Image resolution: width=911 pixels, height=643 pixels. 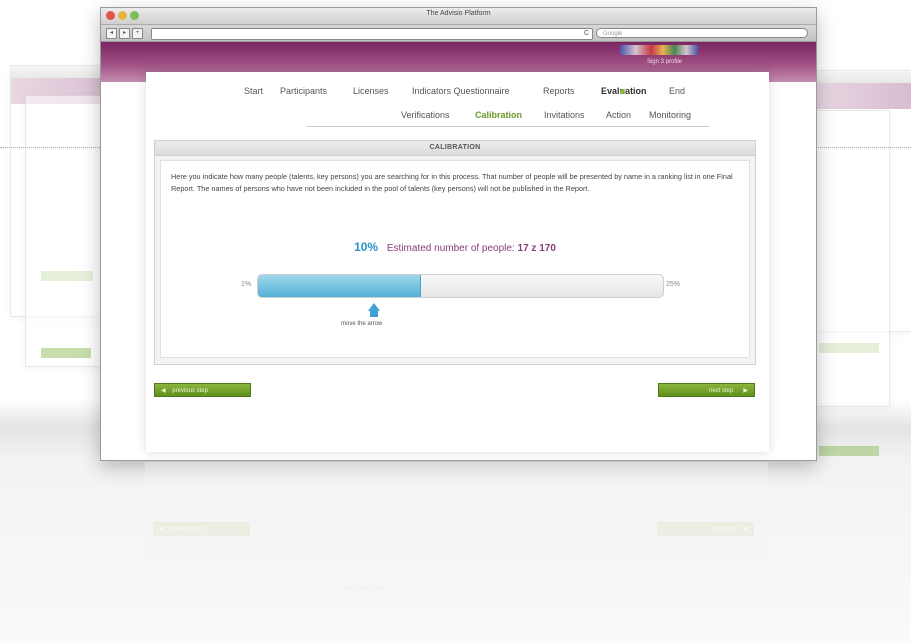 What do you see at coordinates (745, 391) in the screenshot?
I see `chevron-right-icon: ▶` at bounding box center [745, 391].